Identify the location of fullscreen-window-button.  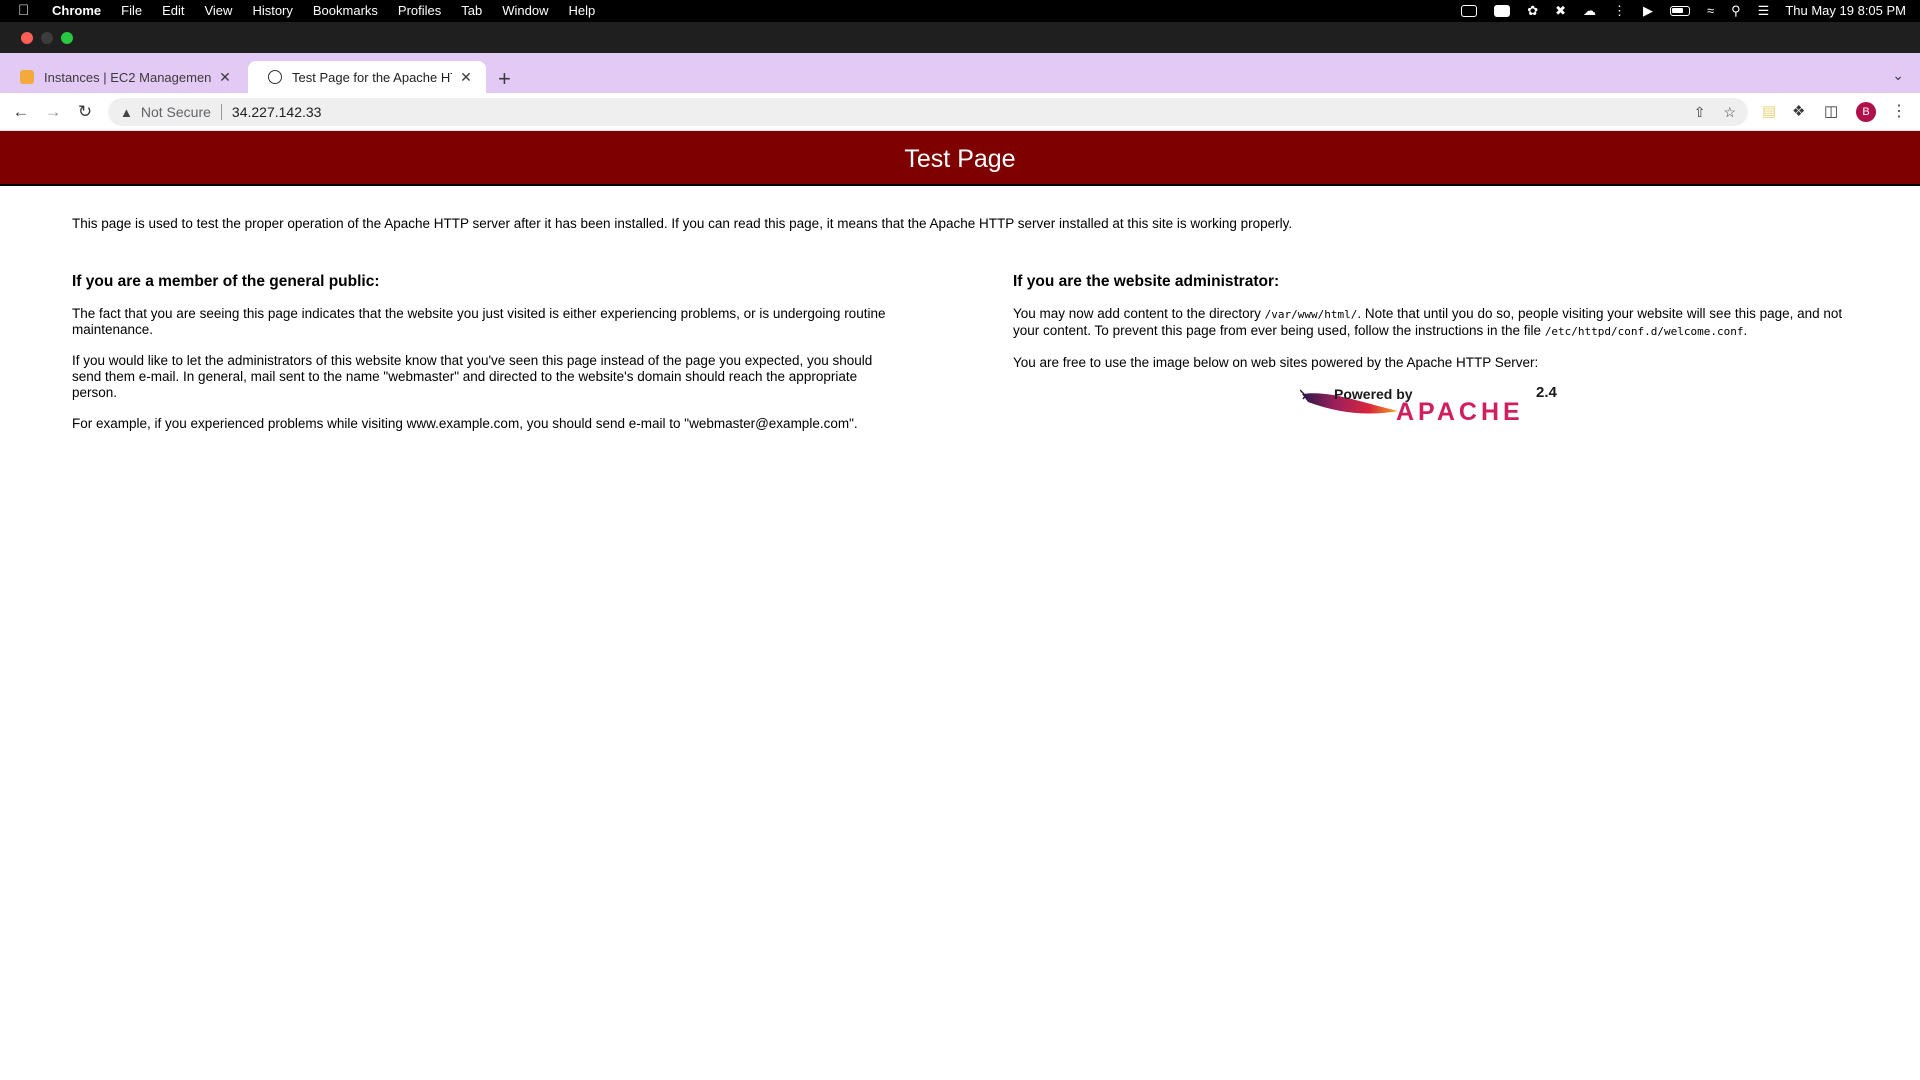
(67, 38).